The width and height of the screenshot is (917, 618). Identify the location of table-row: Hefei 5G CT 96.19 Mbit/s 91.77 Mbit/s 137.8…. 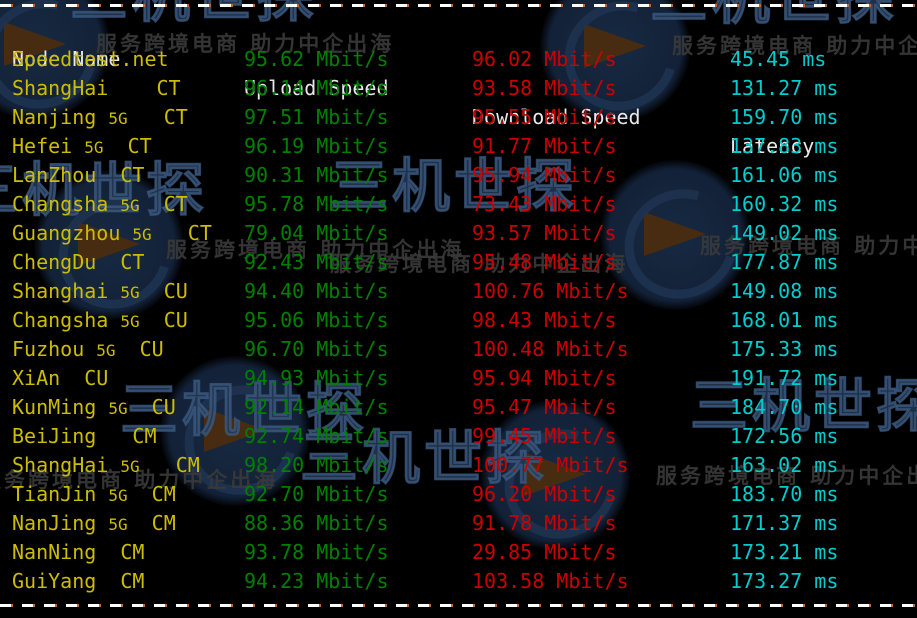
(458, 146).